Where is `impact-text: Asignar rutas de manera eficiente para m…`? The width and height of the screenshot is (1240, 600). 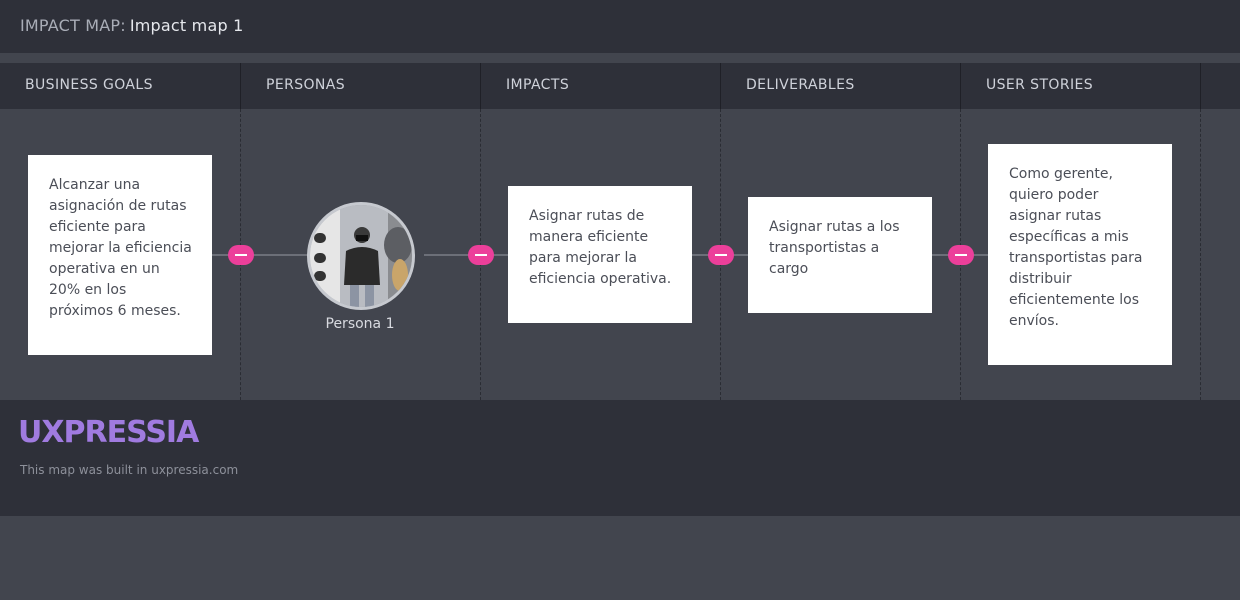 impact-text: Asignar rutas de manera eficiente para m… is located at coordinates (600, 247).